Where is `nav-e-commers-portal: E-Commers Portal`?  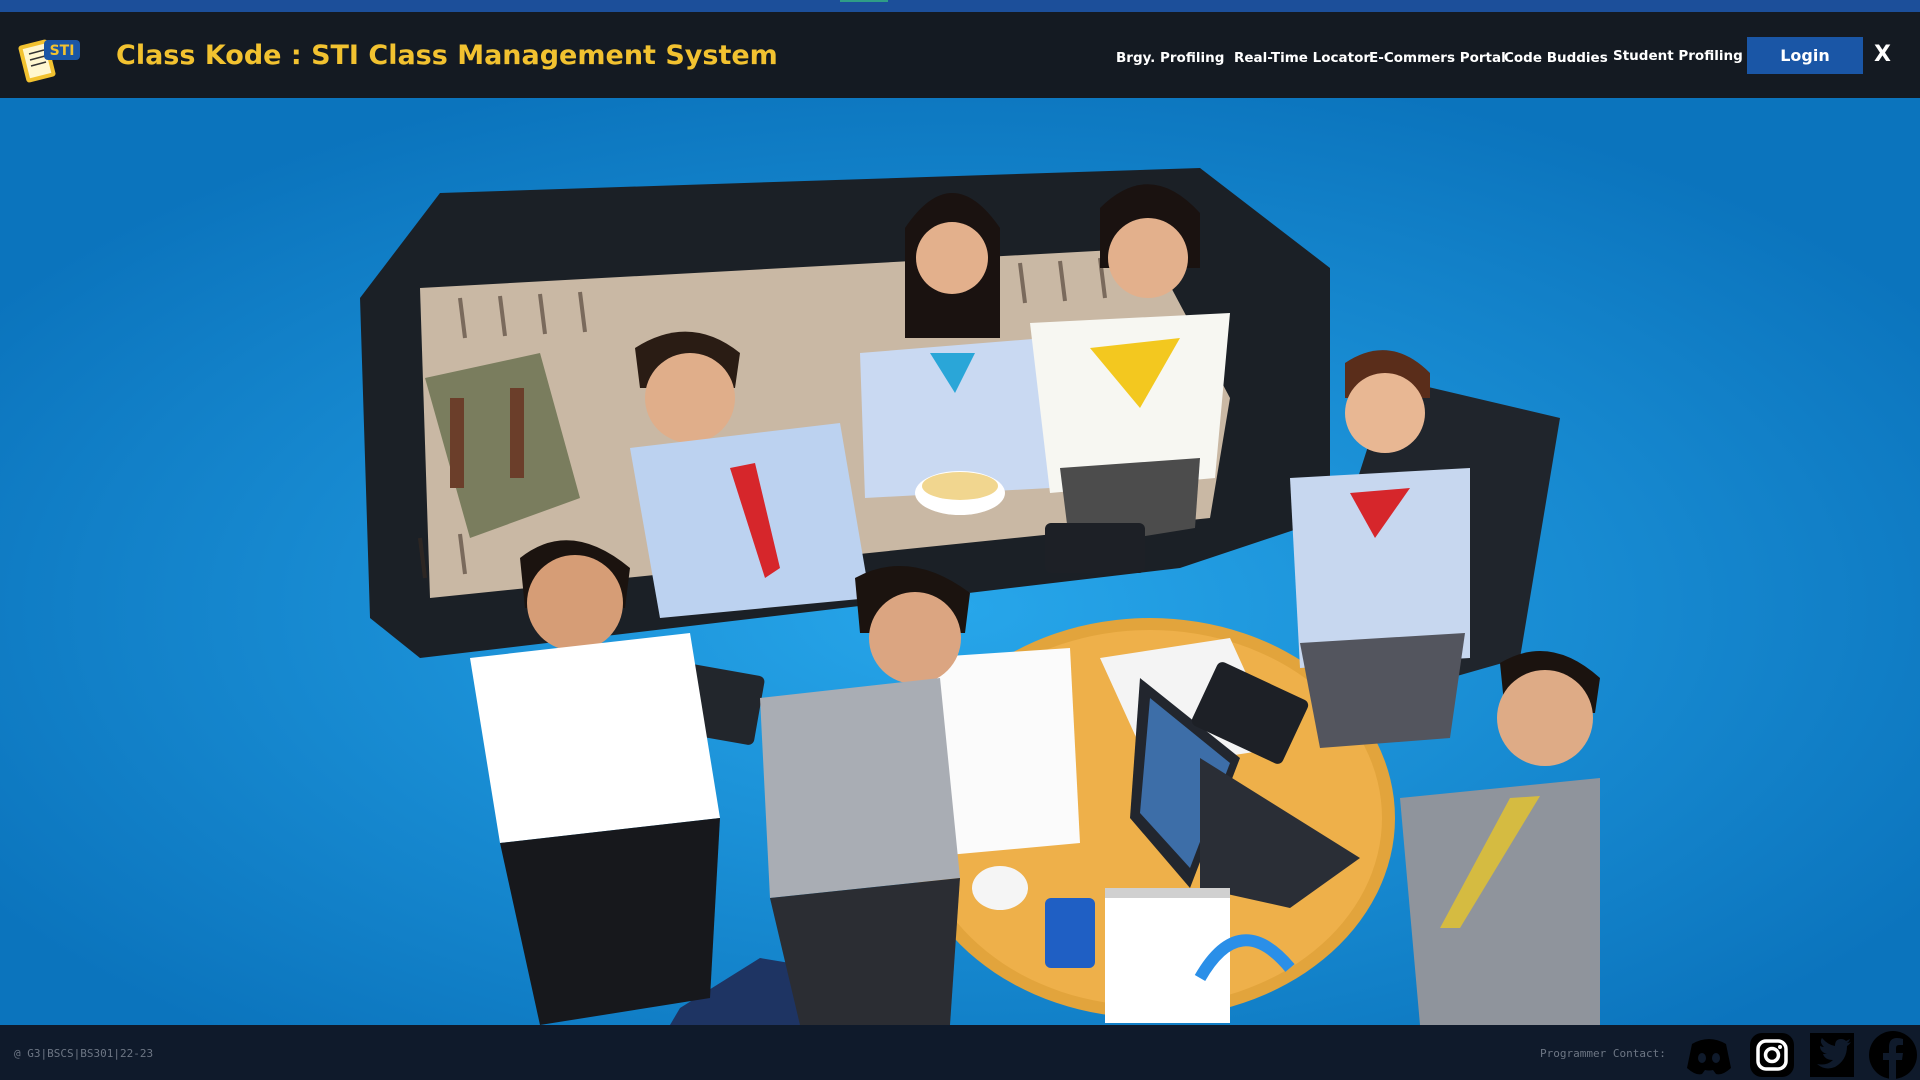 nav-e-commers-portal: E-Commers Portal is located at coordinates (1437, 58).